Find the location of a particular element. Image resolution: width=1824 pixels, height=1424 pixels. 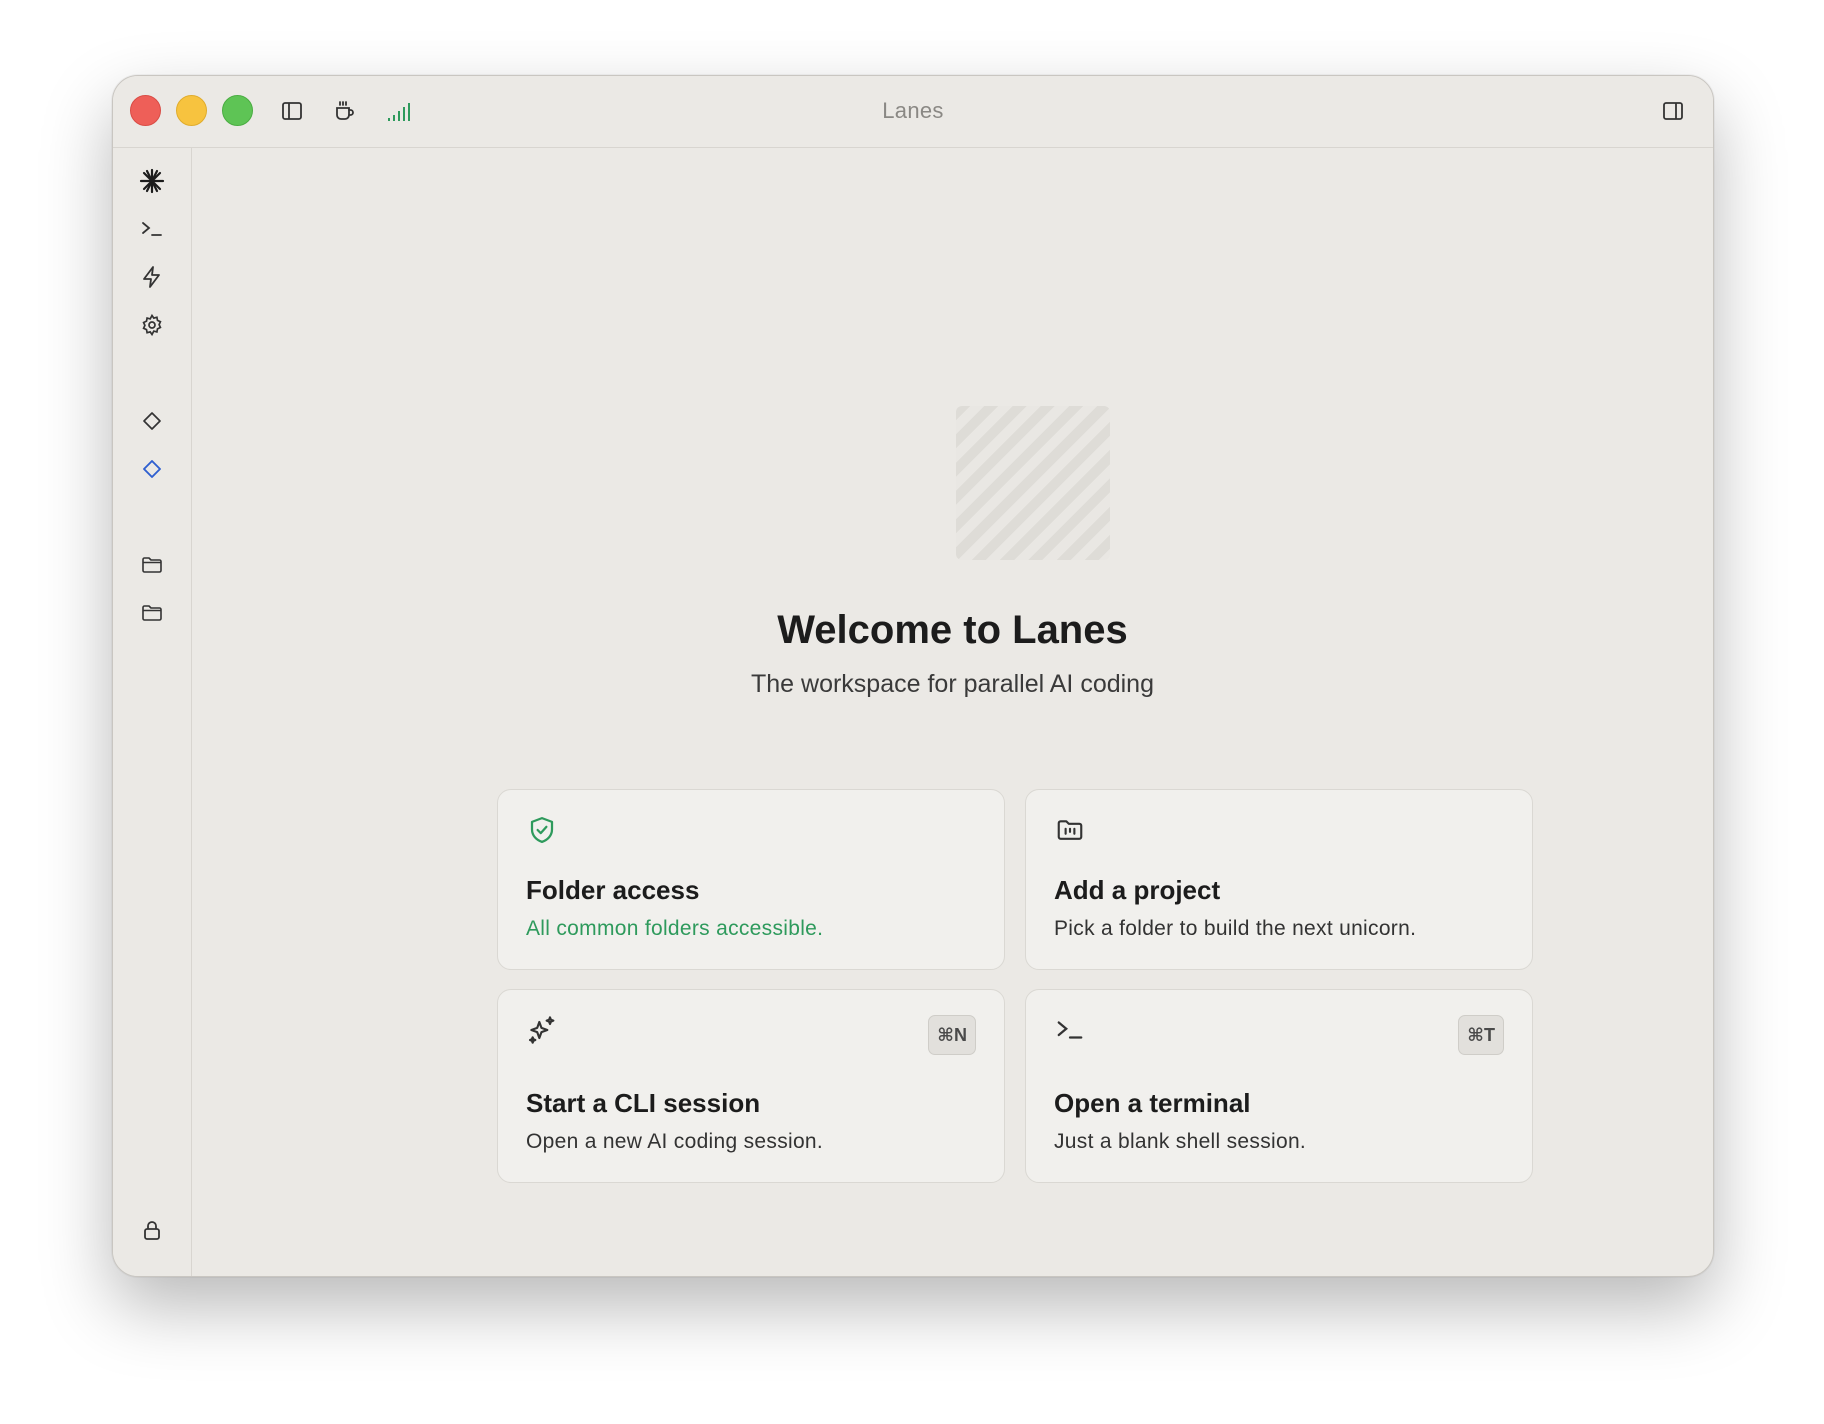

shield-check-icon is located at coordinates (542, 830).